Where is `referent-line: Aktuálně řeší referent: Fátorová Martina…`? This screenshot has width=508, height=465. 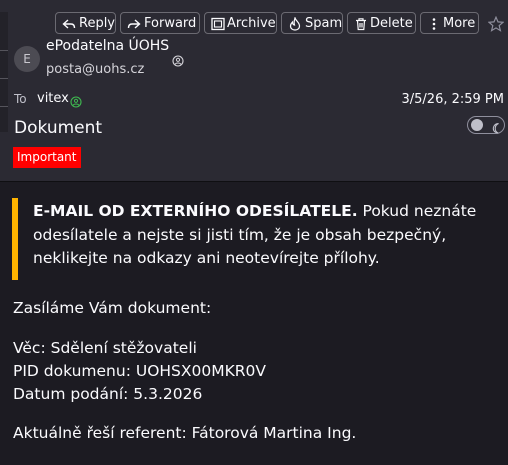
referent-line: Aktuálně řeší referent: Fátorová Martina… is located at coordinates (185, 433).